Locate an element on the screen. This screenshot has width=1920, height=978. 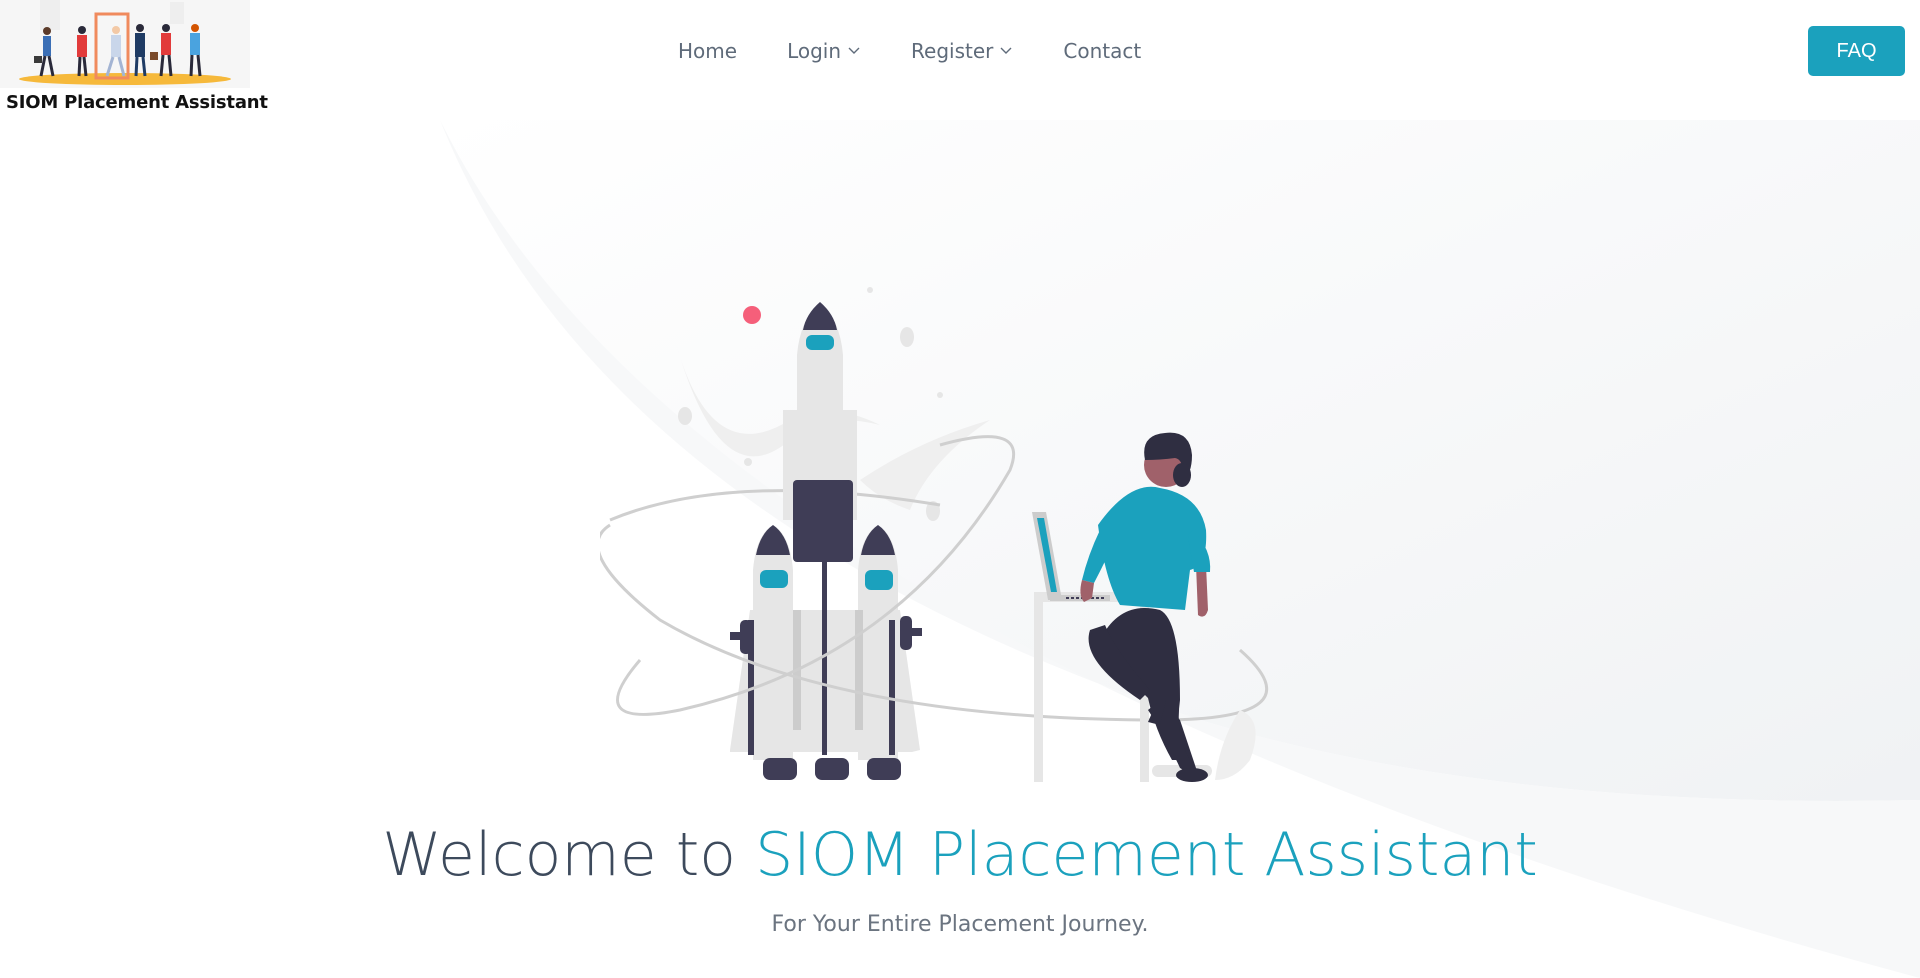
logo-people-illustration is located at coordinates (125, 44).